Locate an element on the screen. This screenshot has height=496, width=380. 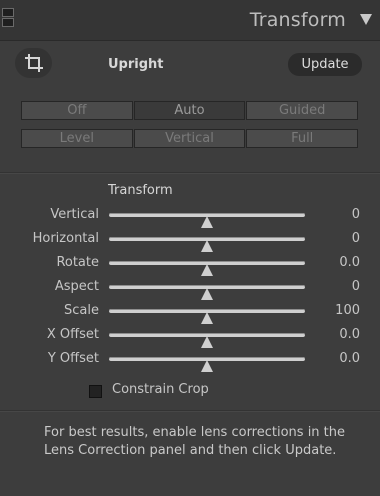
slider-row-y-offset: Y Offset 0.0 is located at coordinates (190, 360).